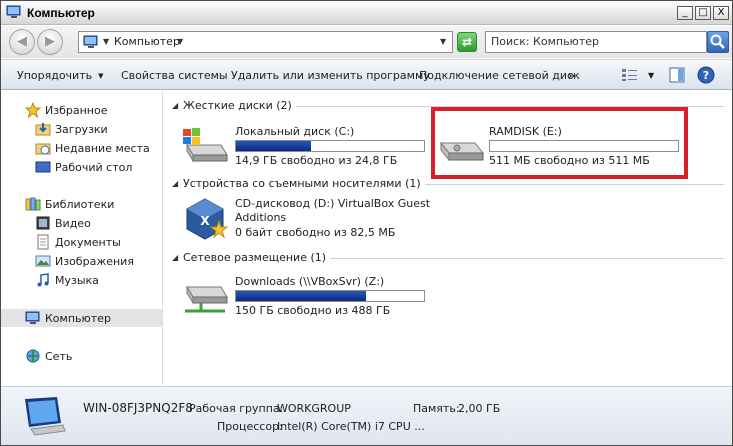 The image size is (733, 446). Describe the element at coordinates (59, 356) in the screenshot. I see `nav-network-label: Сеть` at that location.